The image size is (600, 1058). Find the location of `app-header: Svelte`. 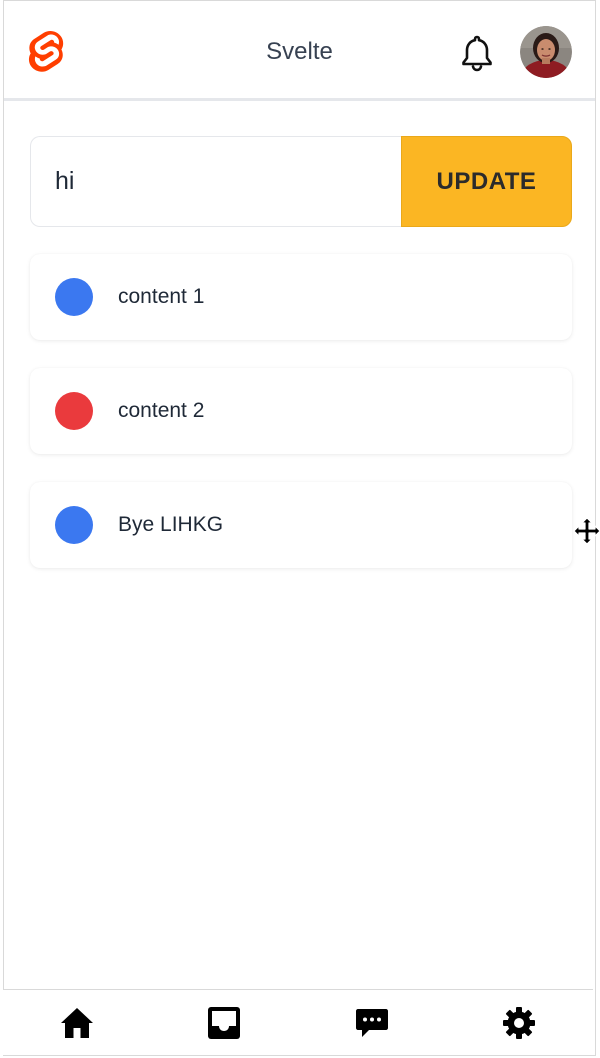

app-header: Svelte is located at coordinates (299, 51).